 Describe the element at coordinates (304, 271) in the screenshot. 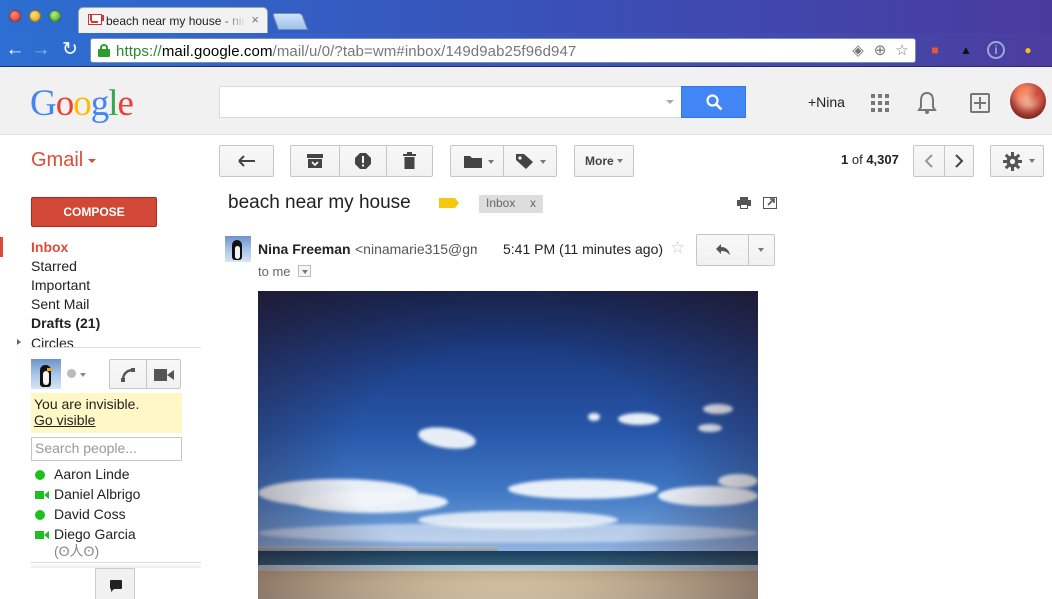

I see `show-details-button` at that location.